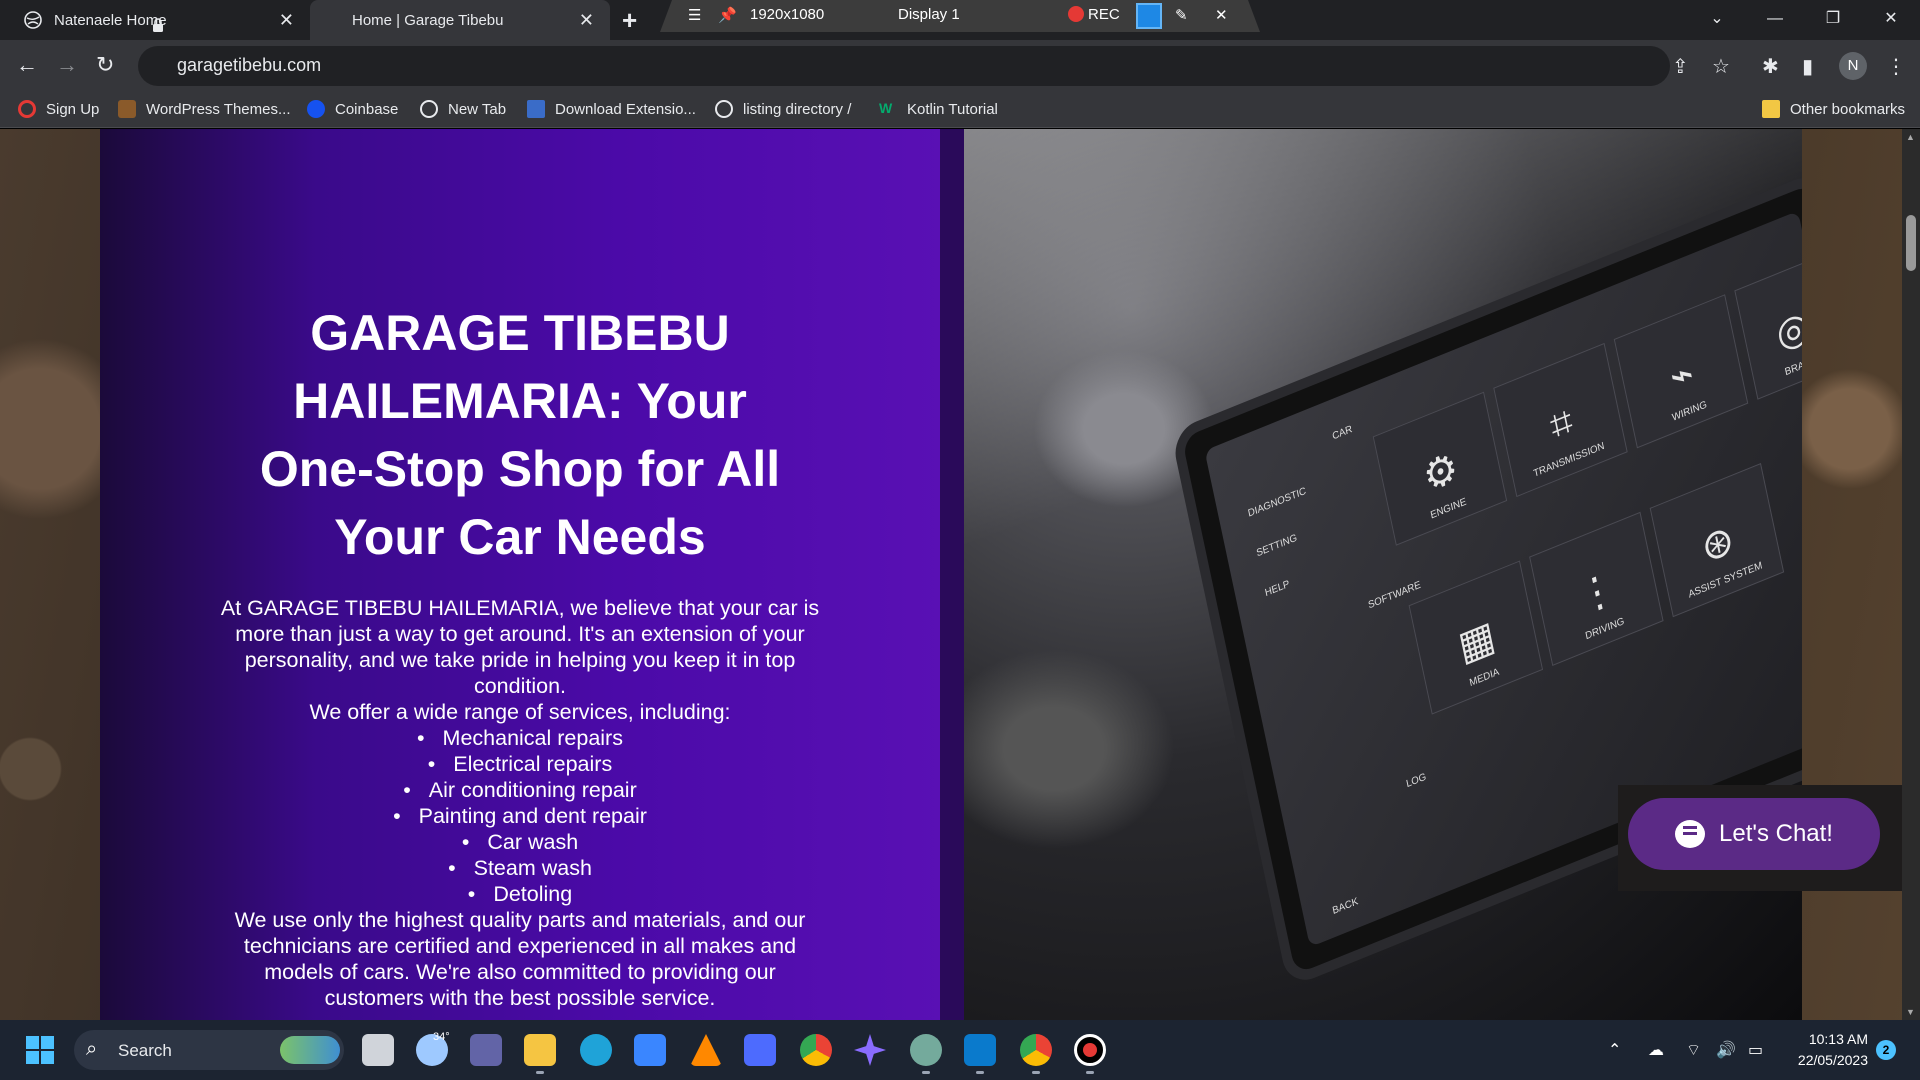 This screenshot has height=1080, width=1920. I want to click on search-icon: ⌕, so click(92, 1049).